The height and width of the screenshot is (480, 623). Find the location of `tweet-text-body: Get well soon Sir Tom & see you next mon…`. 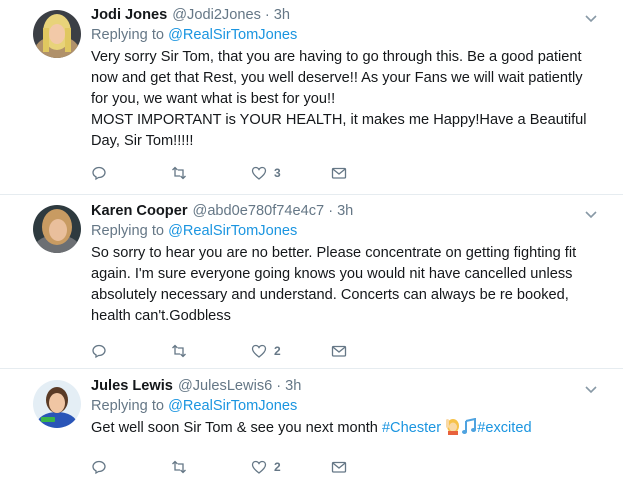

tweet-text-body: Get well soon Sir Tom & see you next mon… is located at coordinates (236, 428).